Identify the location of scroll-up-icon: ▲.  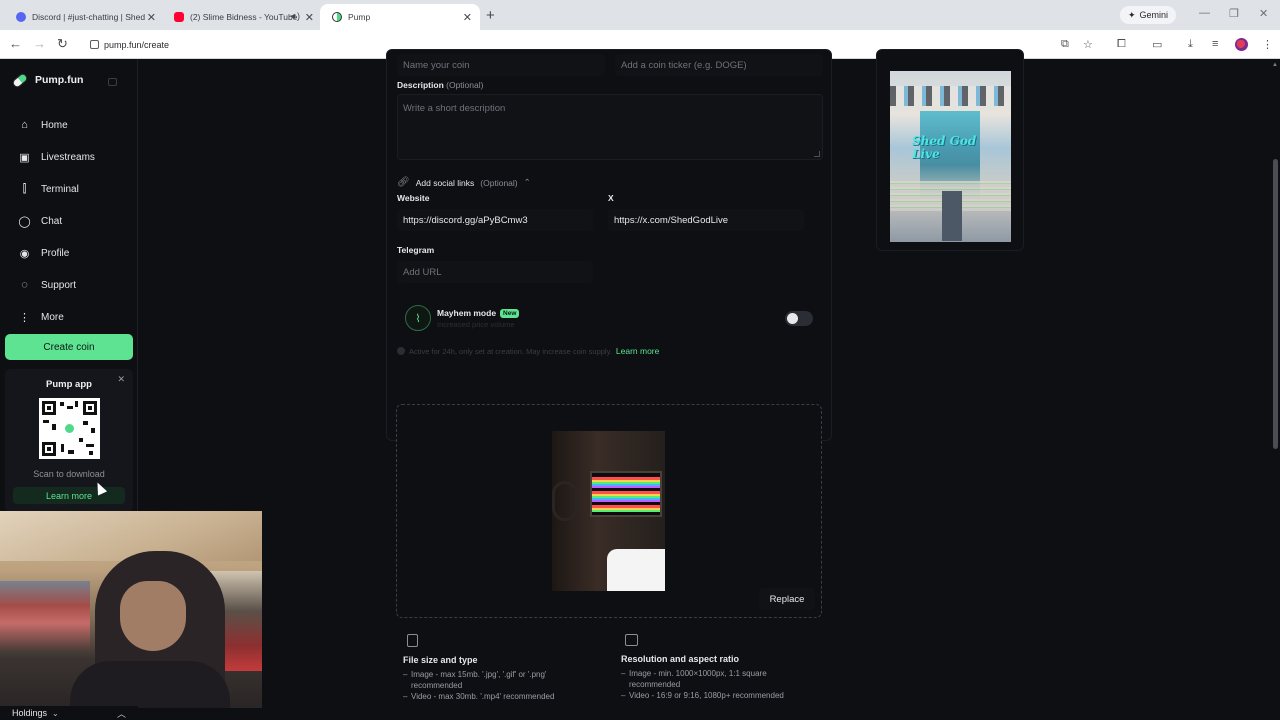
(1275, 65).